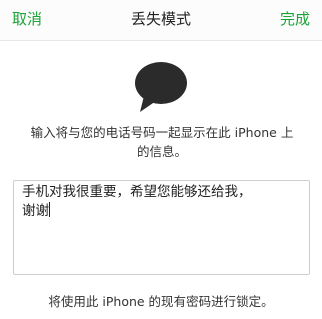 Image resolution: width=322 pixels, height=319 pixels. Describe the element at coordinates (295, 18) in the screenshot. I see `done-button: 完成` at that location.